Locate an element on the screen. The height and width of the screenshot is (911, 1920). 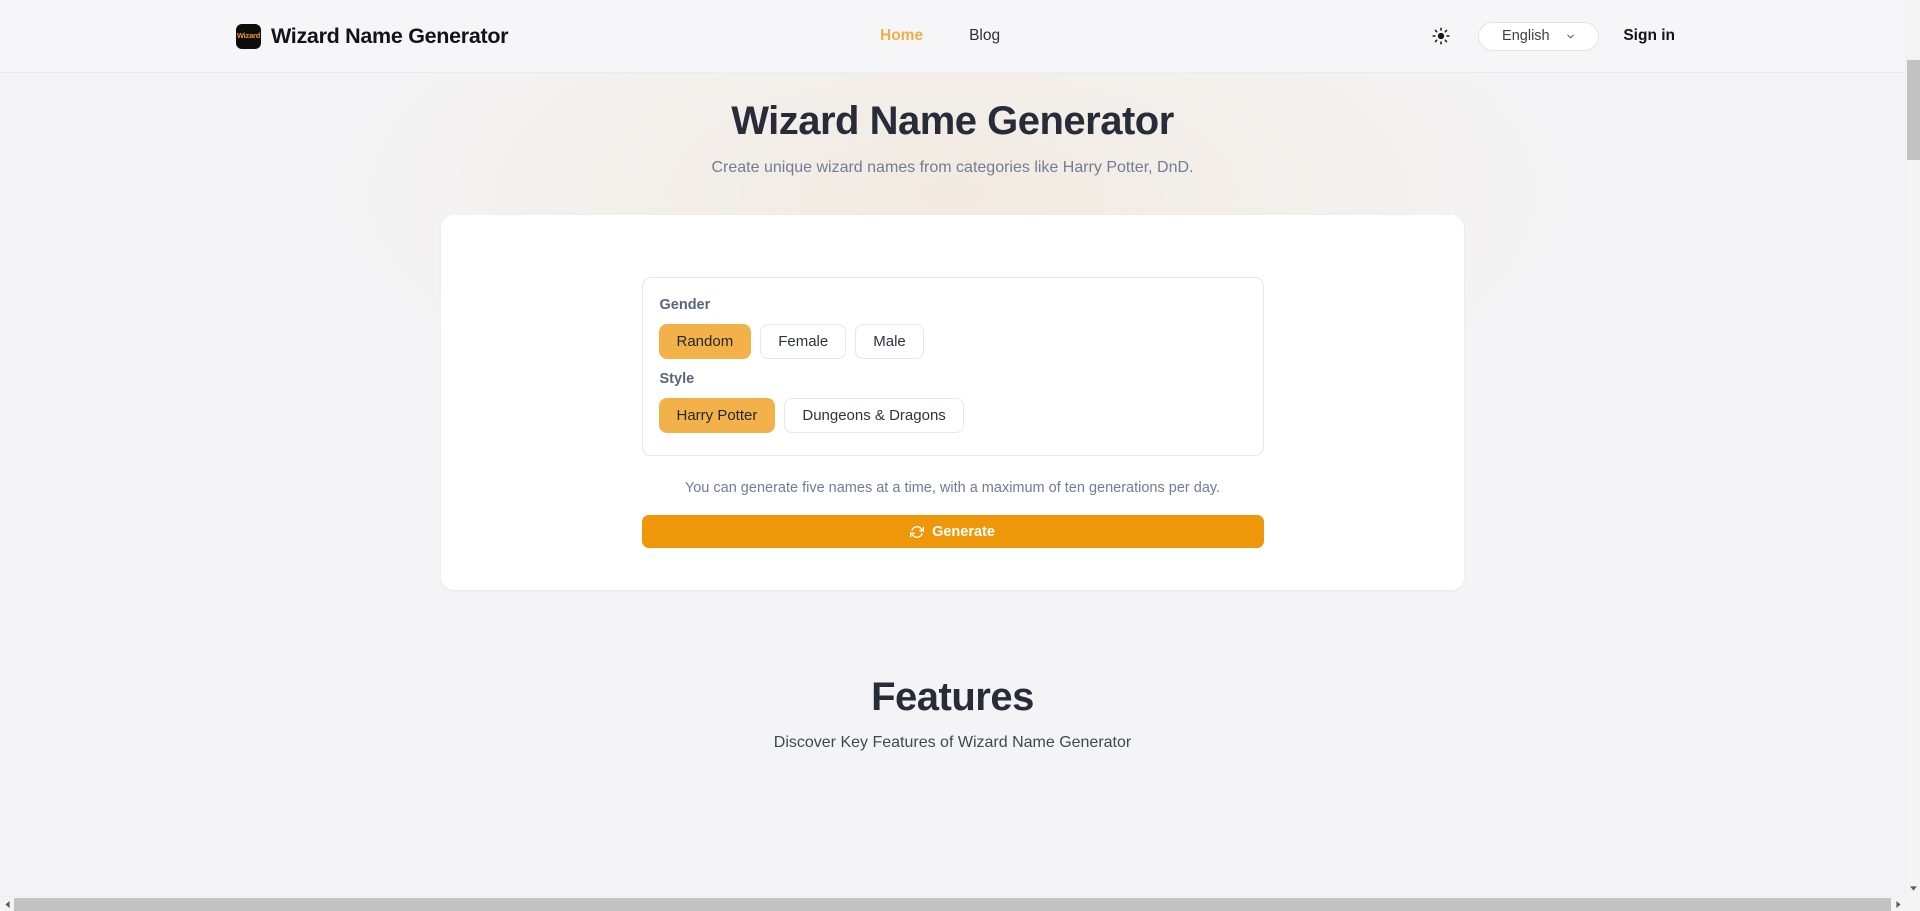
chevron-down-small-icon is located at coordinates (1913, 888).